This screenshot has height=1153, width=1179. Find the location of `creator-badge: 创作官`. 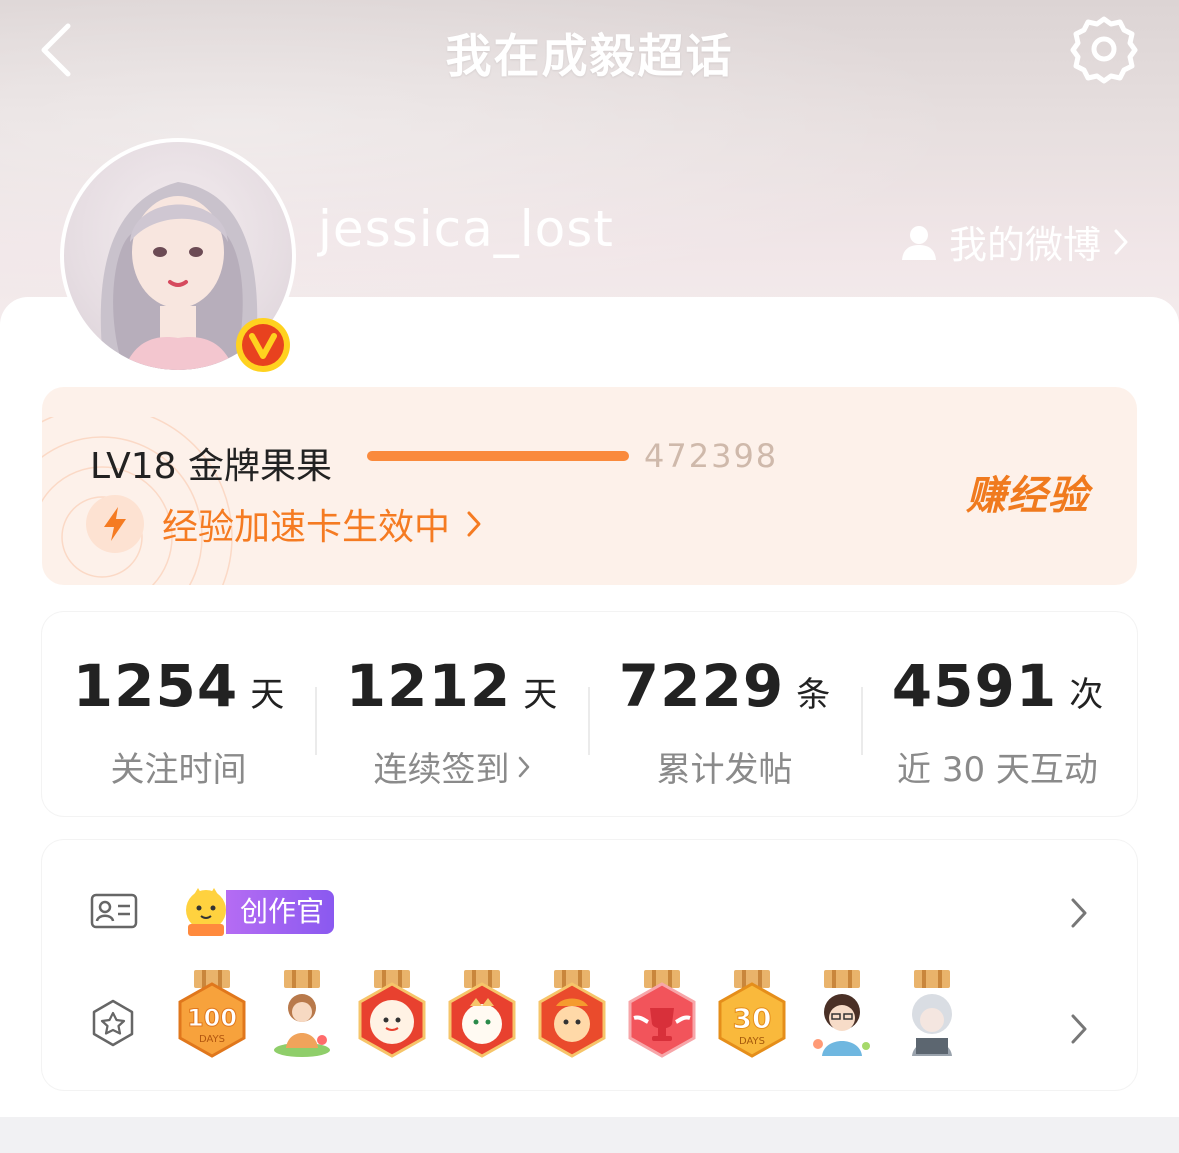

creator-badge: 创作官 is located at coordinates (256, 912).